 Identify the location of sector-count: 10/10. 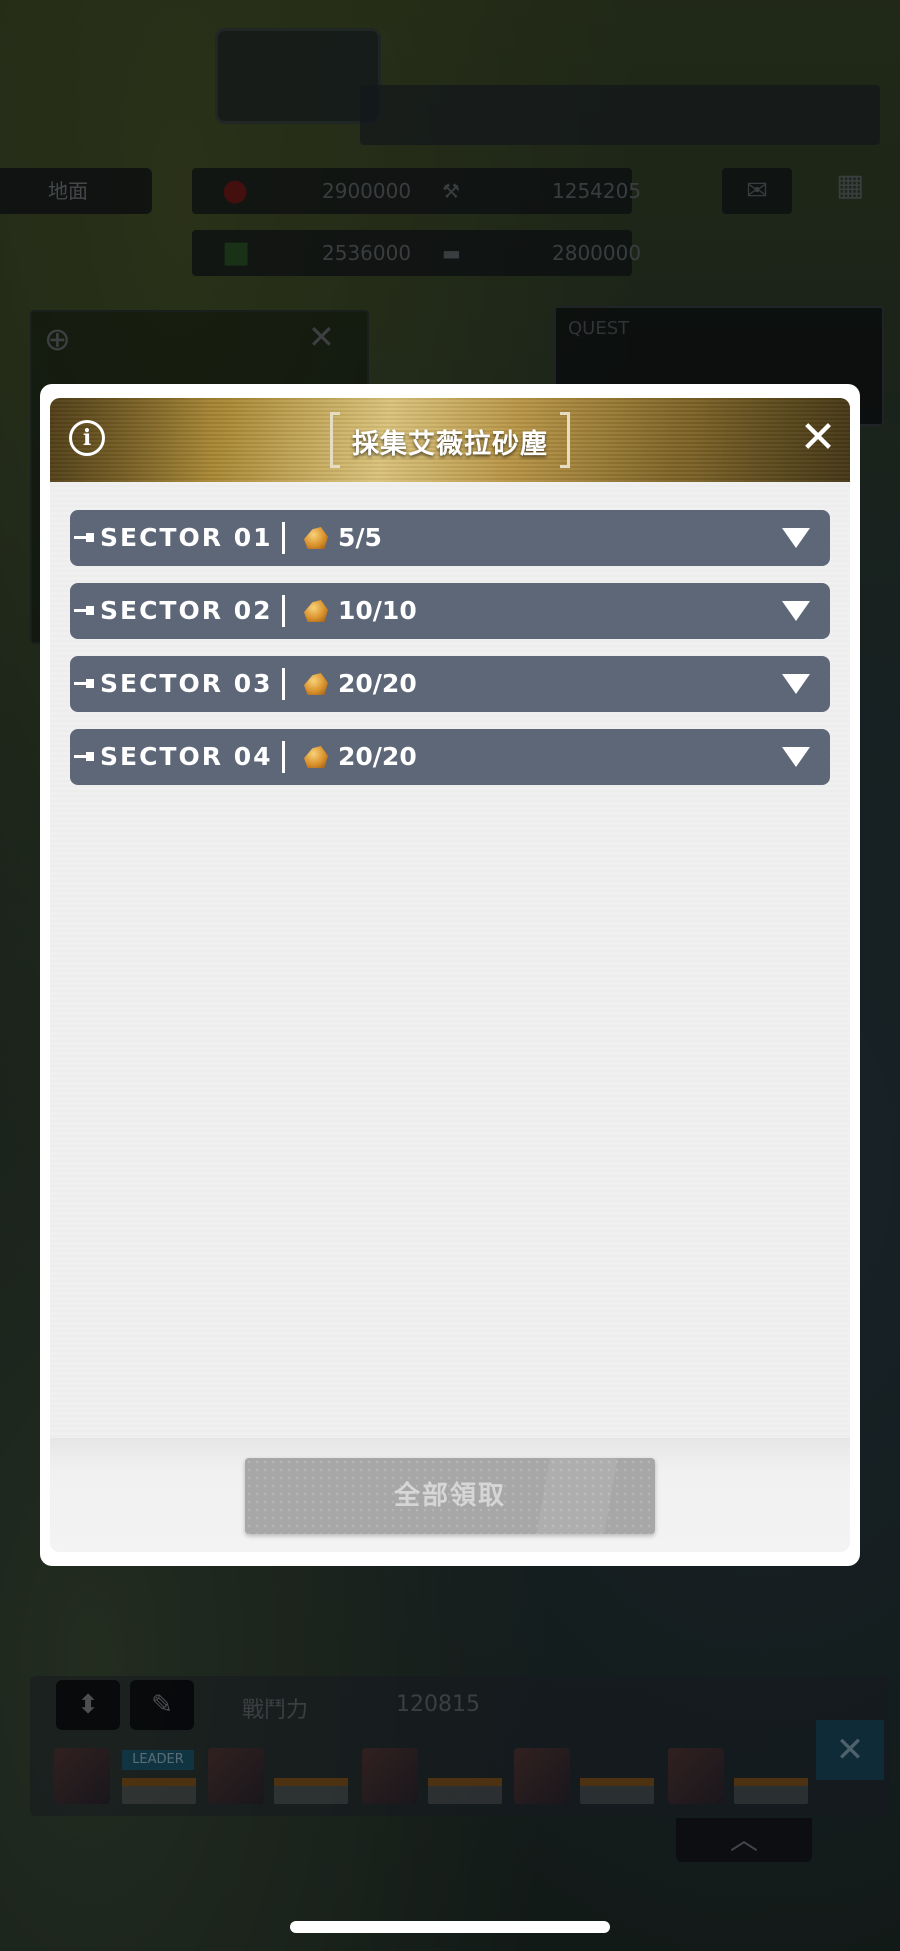
(377, 610).